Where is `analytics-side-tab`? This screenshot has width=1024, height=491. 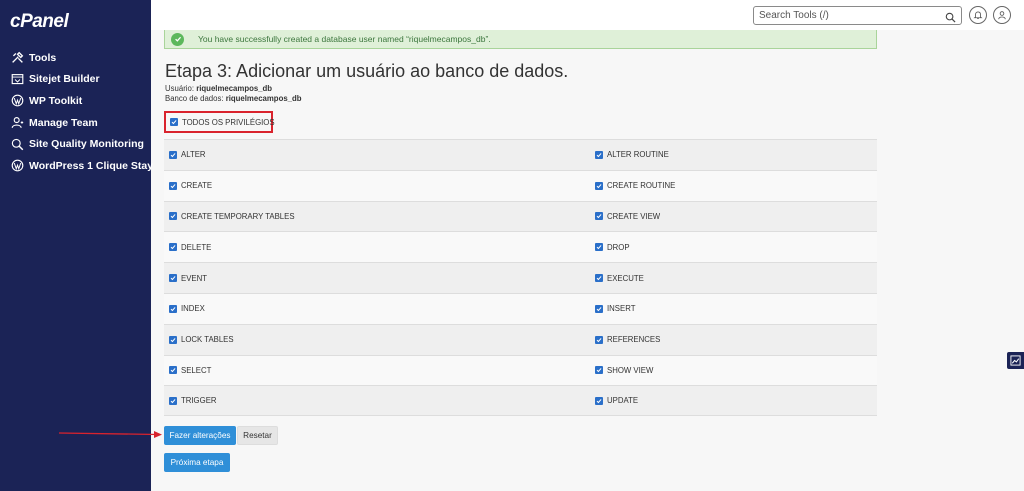 analytics-side-tab is located at coordinates (1015, 360).